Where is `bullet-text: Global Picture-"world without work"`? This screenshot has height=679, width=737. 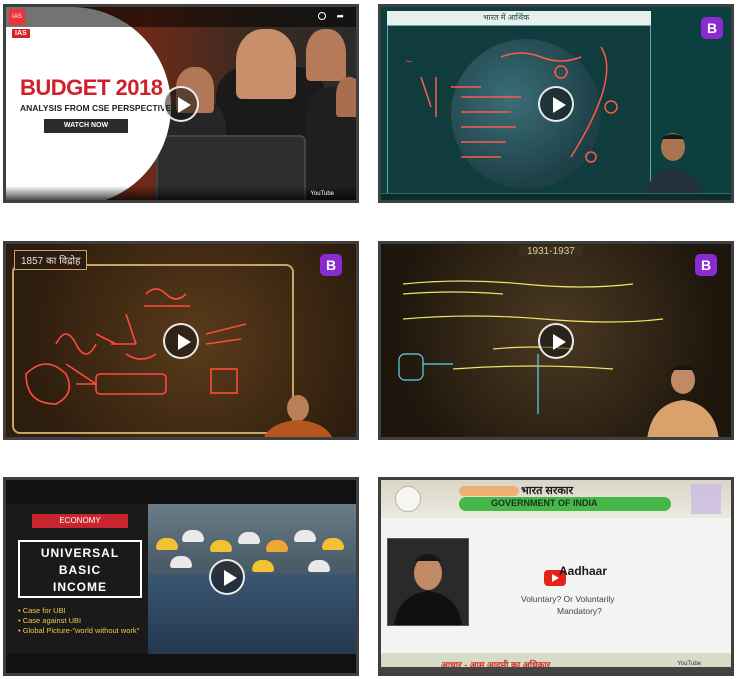 bullet-text: Global Picture-"world without work" is located at coordinates (81, 630).